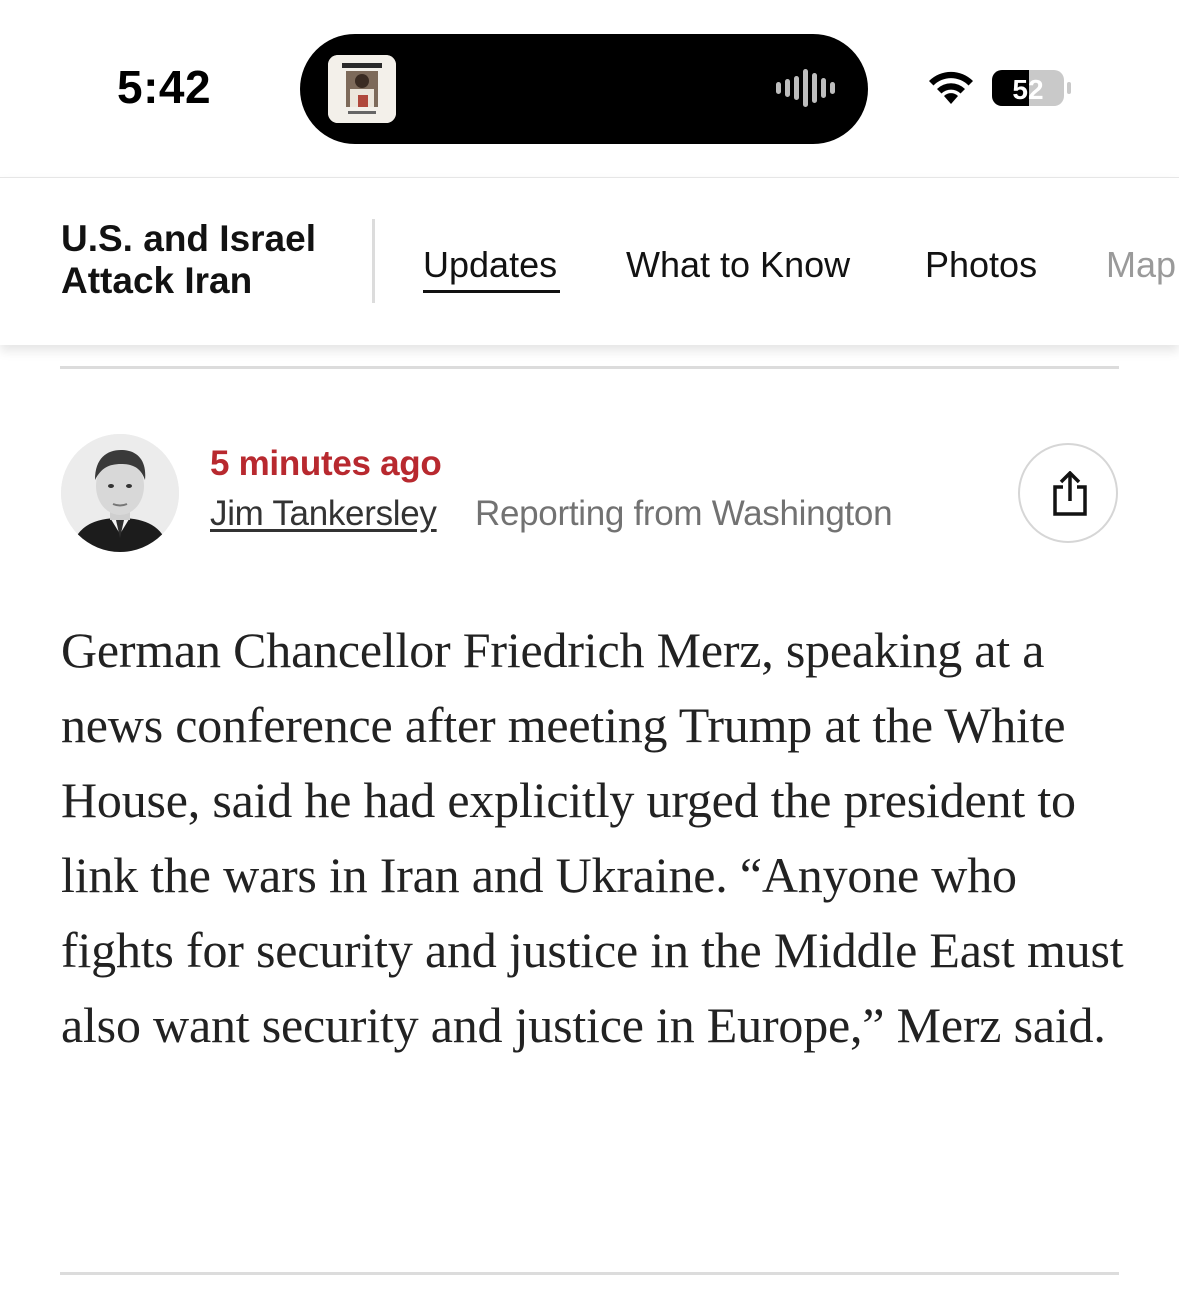 This screenshot has height=1291, width=1179. Describe the element at coordinates (164, 87) in the screenshot. I see `status-time: 5:42` at that location.